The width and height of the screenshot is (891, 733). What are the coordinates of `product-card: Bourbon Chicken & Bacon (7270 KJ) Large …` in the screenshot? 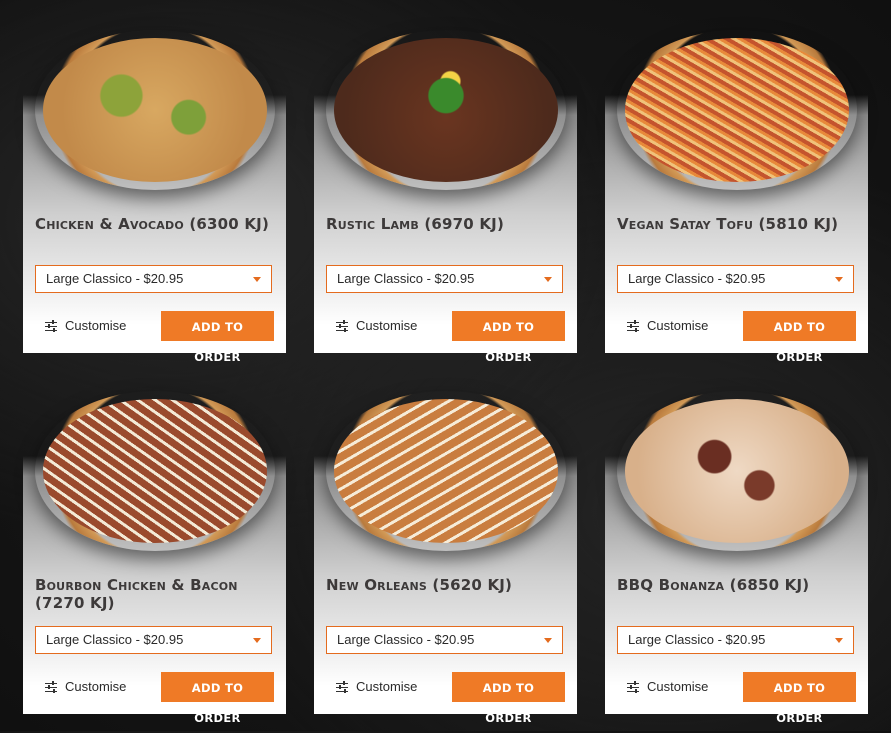 It's located at (154, 558).